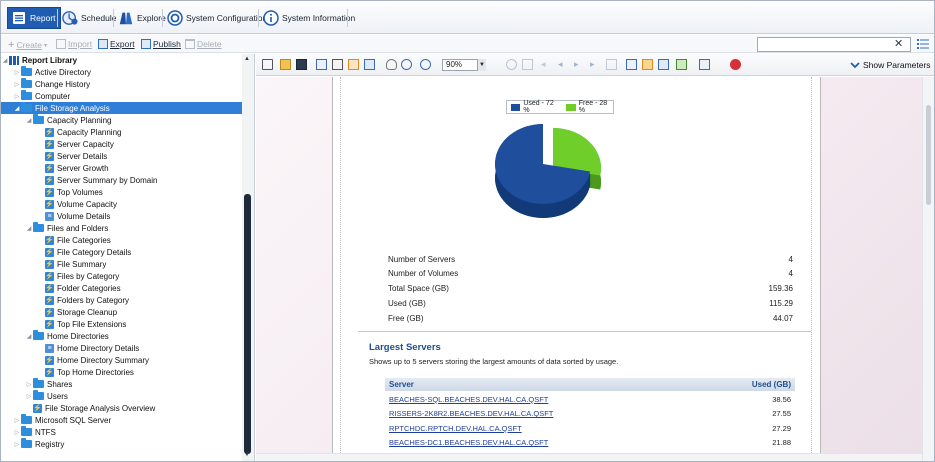 This screenshot has width=935, height=462. I want to click on print-layout-icon, so click(353, 64).